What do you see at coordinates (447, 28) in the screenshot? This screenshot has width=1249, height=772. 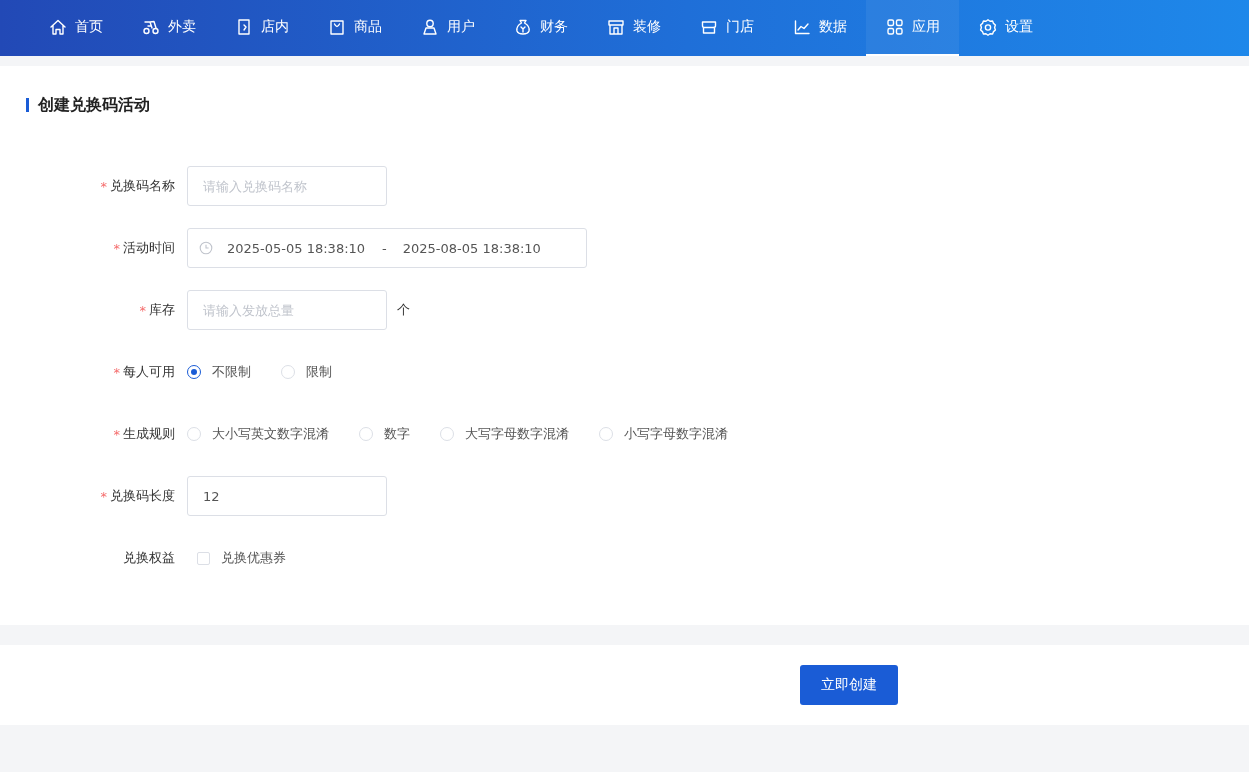 I see `nav-tab: 用户` at bounding box center [447, 28].